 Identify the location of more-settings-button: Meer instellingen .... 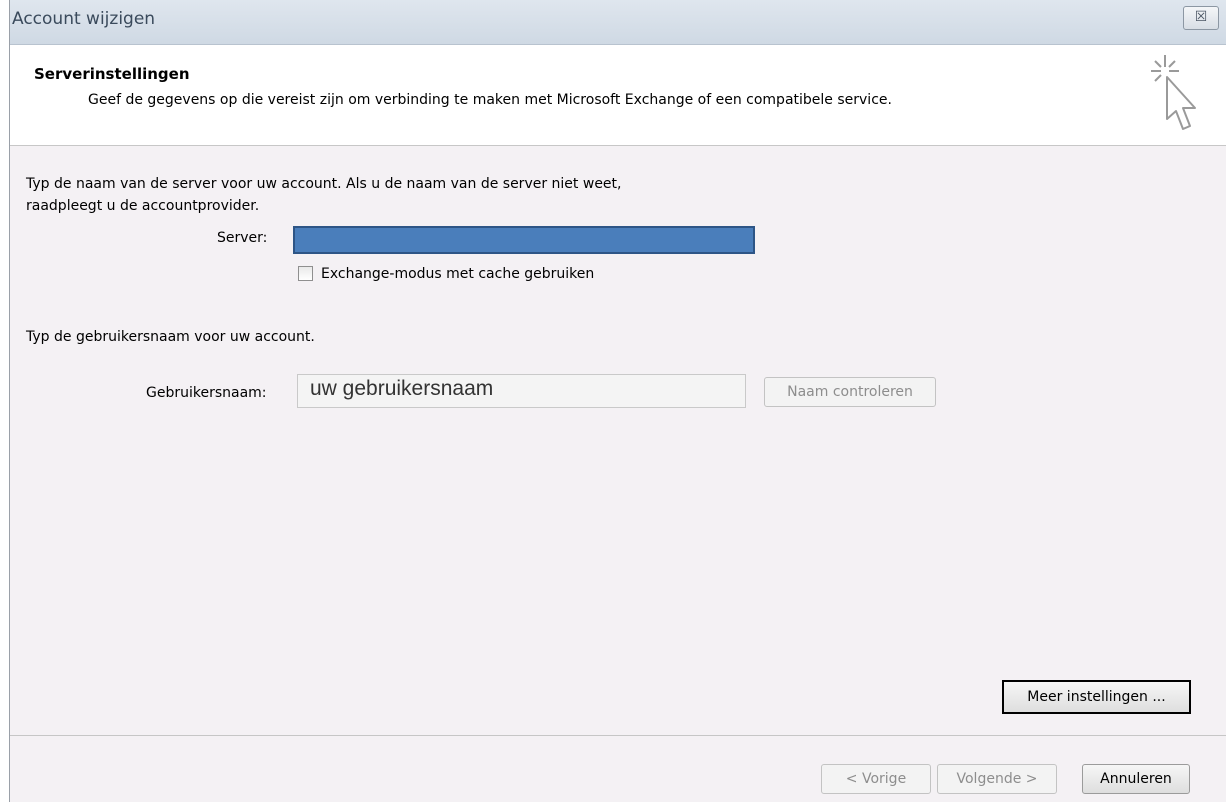
(1096, 697).